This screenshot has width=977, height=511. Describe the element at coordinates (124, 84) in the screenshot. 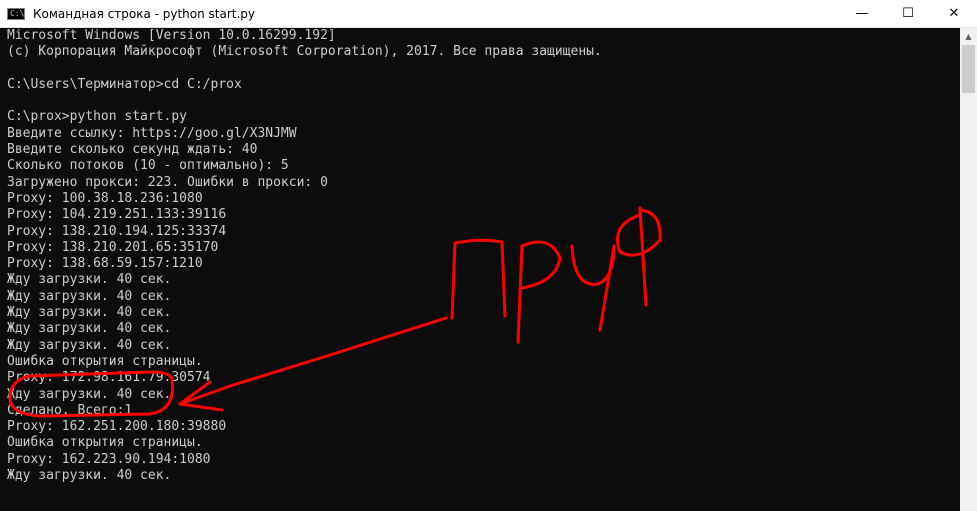

I see `console-line: C:\Users\Терминатор>cd C:/prox` at that location.